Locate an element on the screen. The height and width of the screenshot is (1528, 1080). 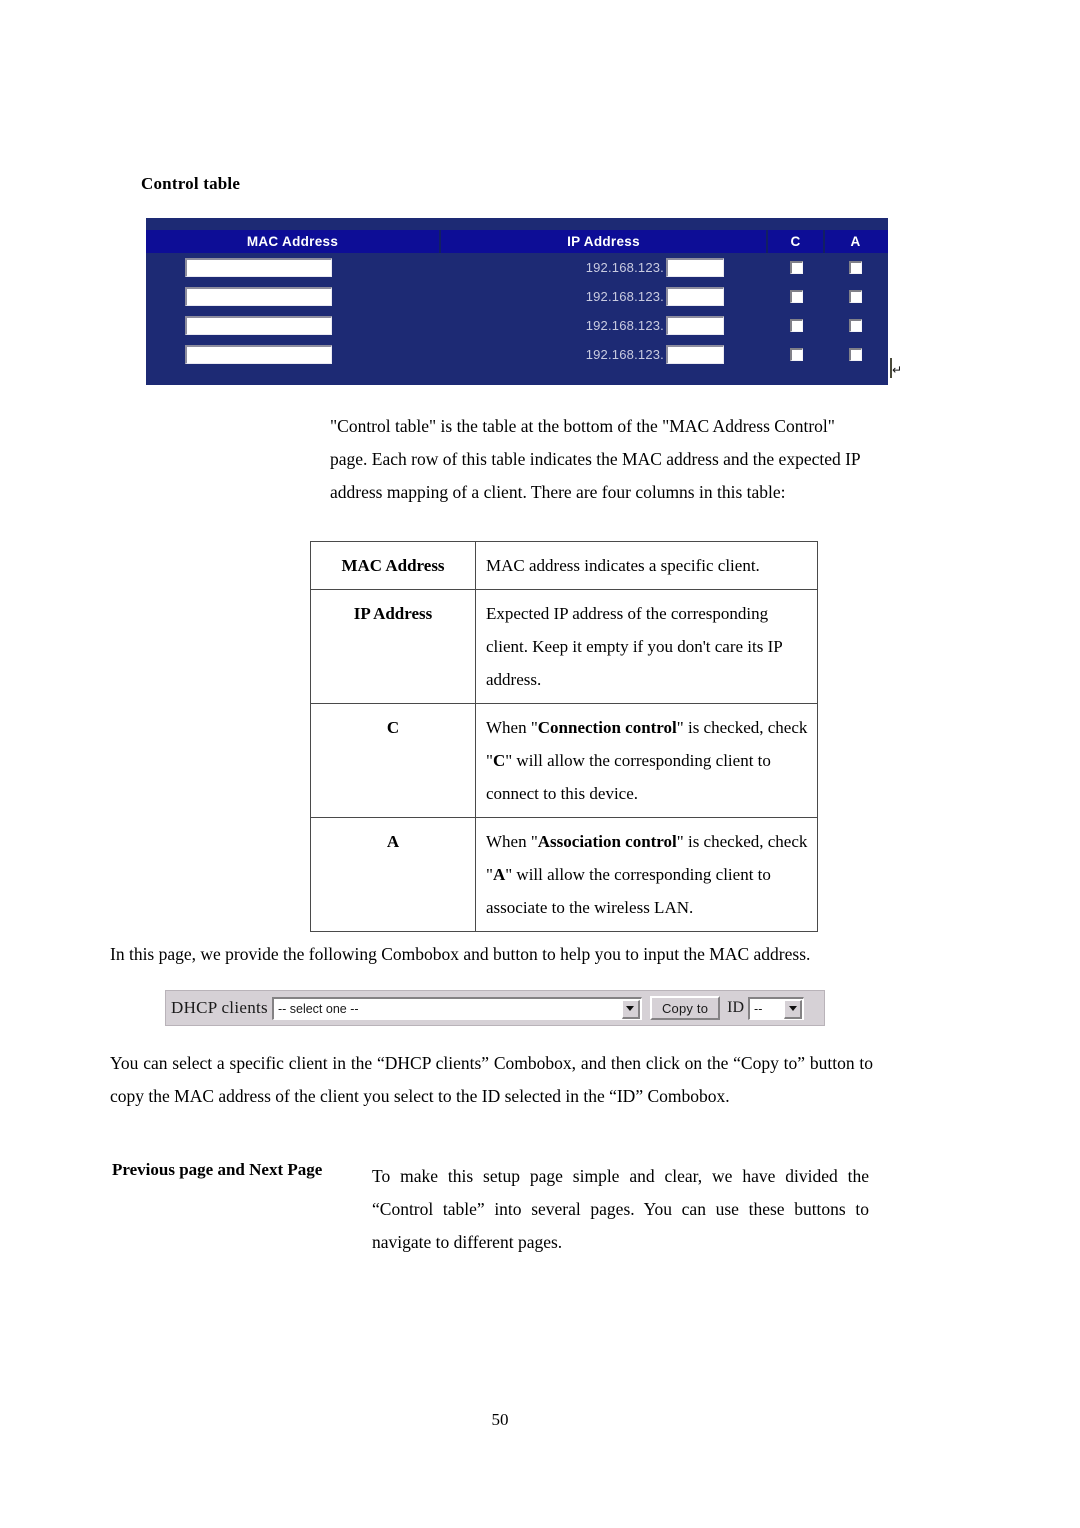
desc-a-bold2: A is located at coordinates (499, 874).